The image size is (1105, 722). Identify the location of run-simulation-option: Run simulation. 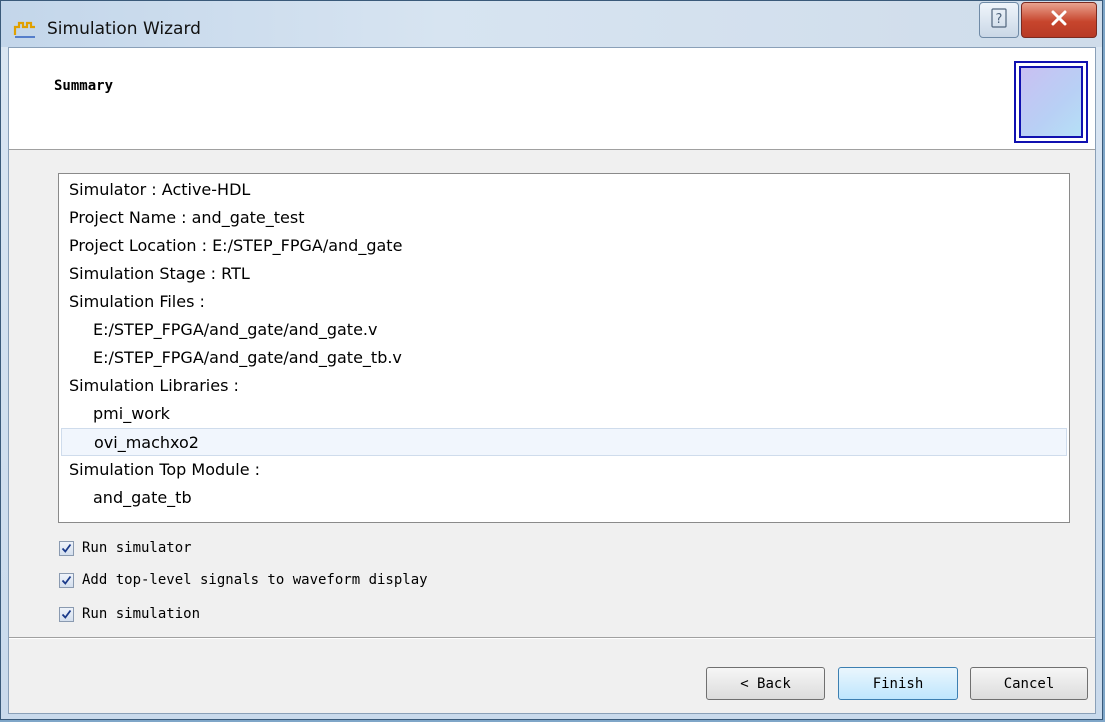
(129, 614).